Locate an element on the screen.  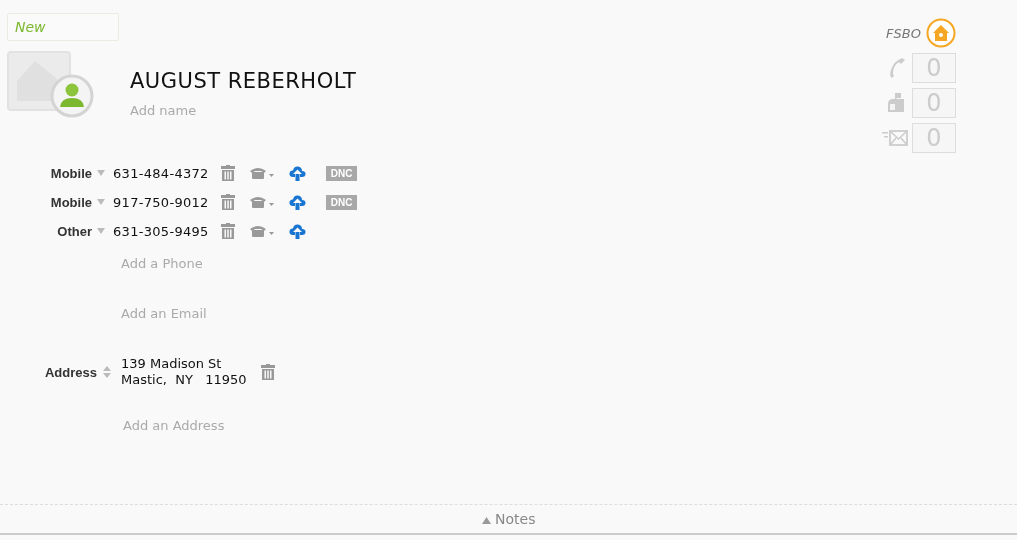
add-address-link: Add an Address is located at coordinates (240, 425).